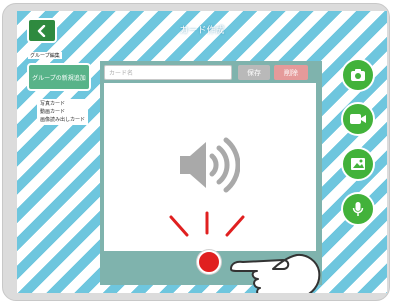 Image resolution: width=395 pixels, height=303 pixels. I want to click on list-item-photo-card: 写真カード, so click(62, 104).